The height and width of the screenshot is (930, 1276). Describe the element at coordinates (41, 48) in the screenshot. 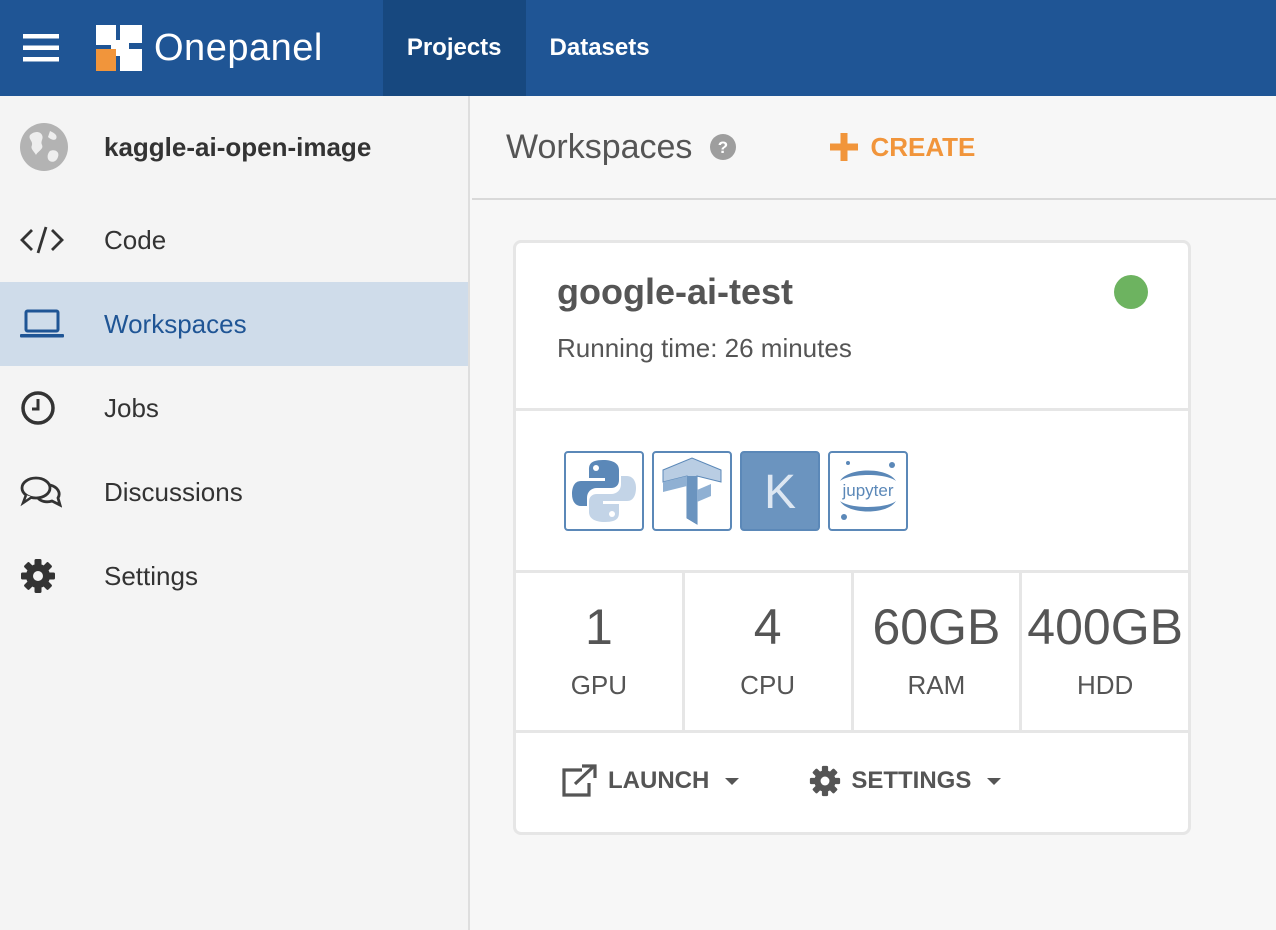

I see `menu-icon` at that location.